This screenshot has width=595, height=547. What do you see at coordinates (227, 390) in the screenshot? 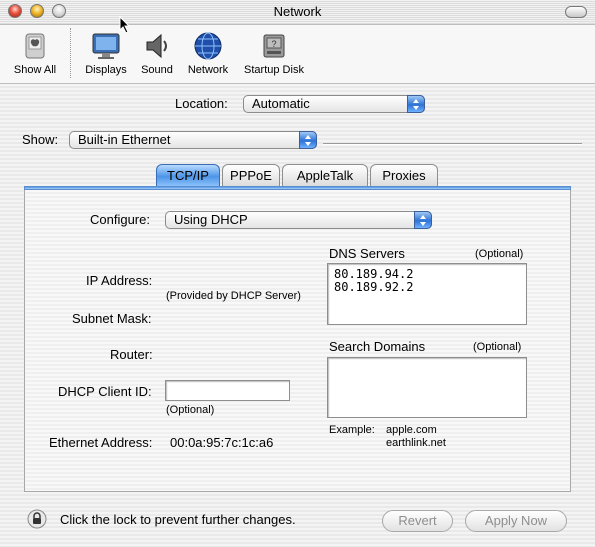
I see `dhcp-client-id-input` at bounding box center [227, 390].